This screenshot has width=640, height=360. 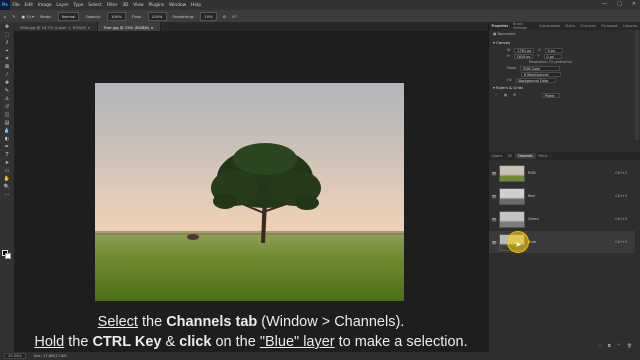 What do you see at coordinates (7, 170) in the screenshot?
I see `rectangle-tool-icon: ▭` at bounding box center [7, 170].